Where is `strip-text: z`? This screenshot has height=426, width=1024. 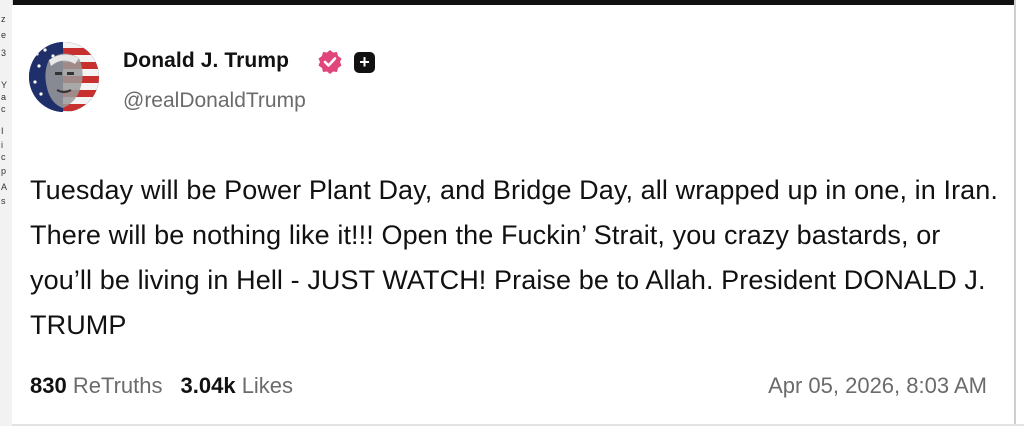 strip-text: z is located at coordinates (3, 19).